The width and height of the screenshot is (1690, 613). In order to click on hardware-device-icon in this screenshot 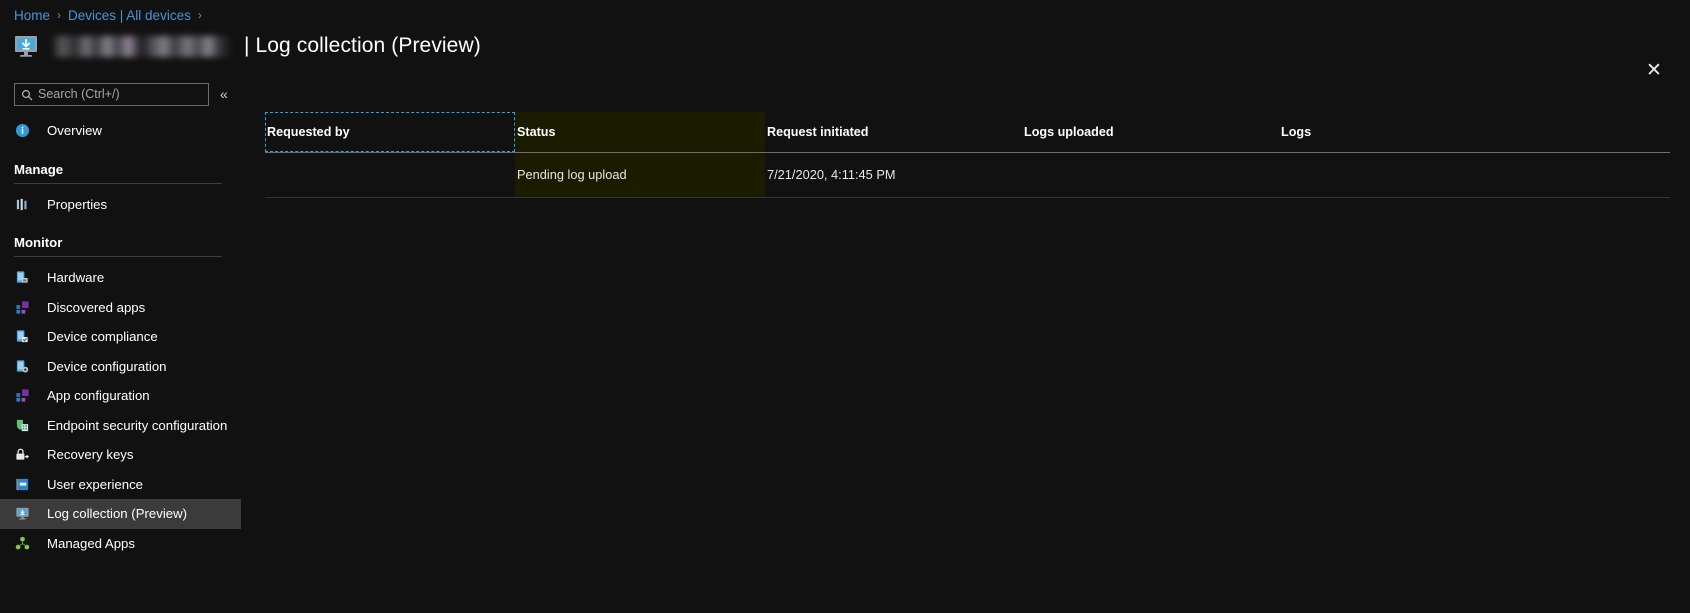, I will do `click(22, 277)`.